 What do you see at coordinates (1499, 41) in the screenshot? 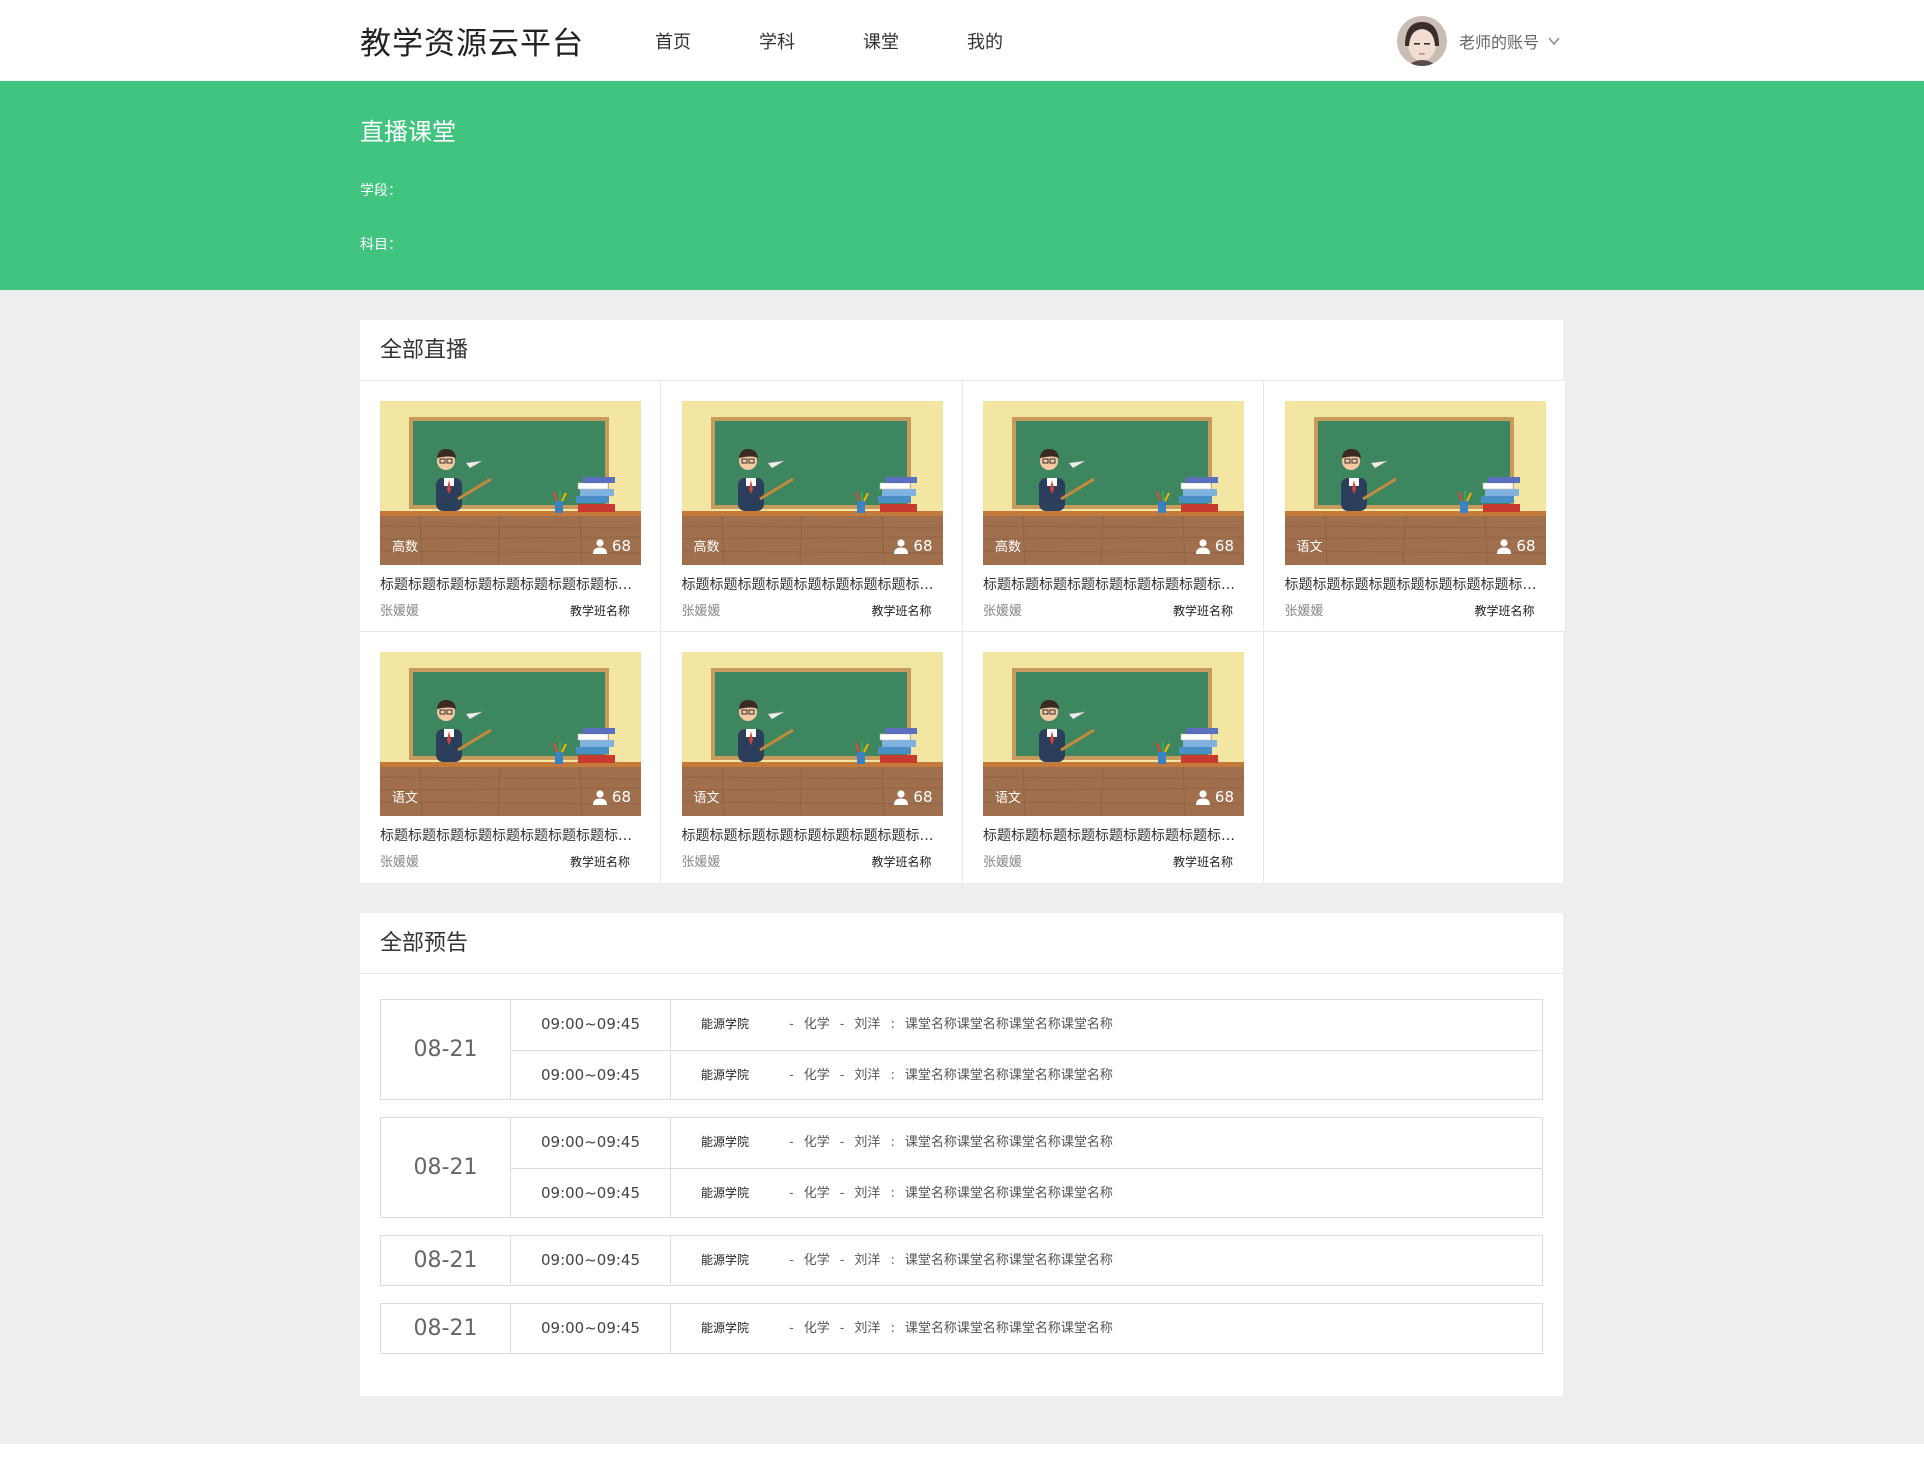
I see `account-name: 老师的账号` at bounding box center [1499, 41].